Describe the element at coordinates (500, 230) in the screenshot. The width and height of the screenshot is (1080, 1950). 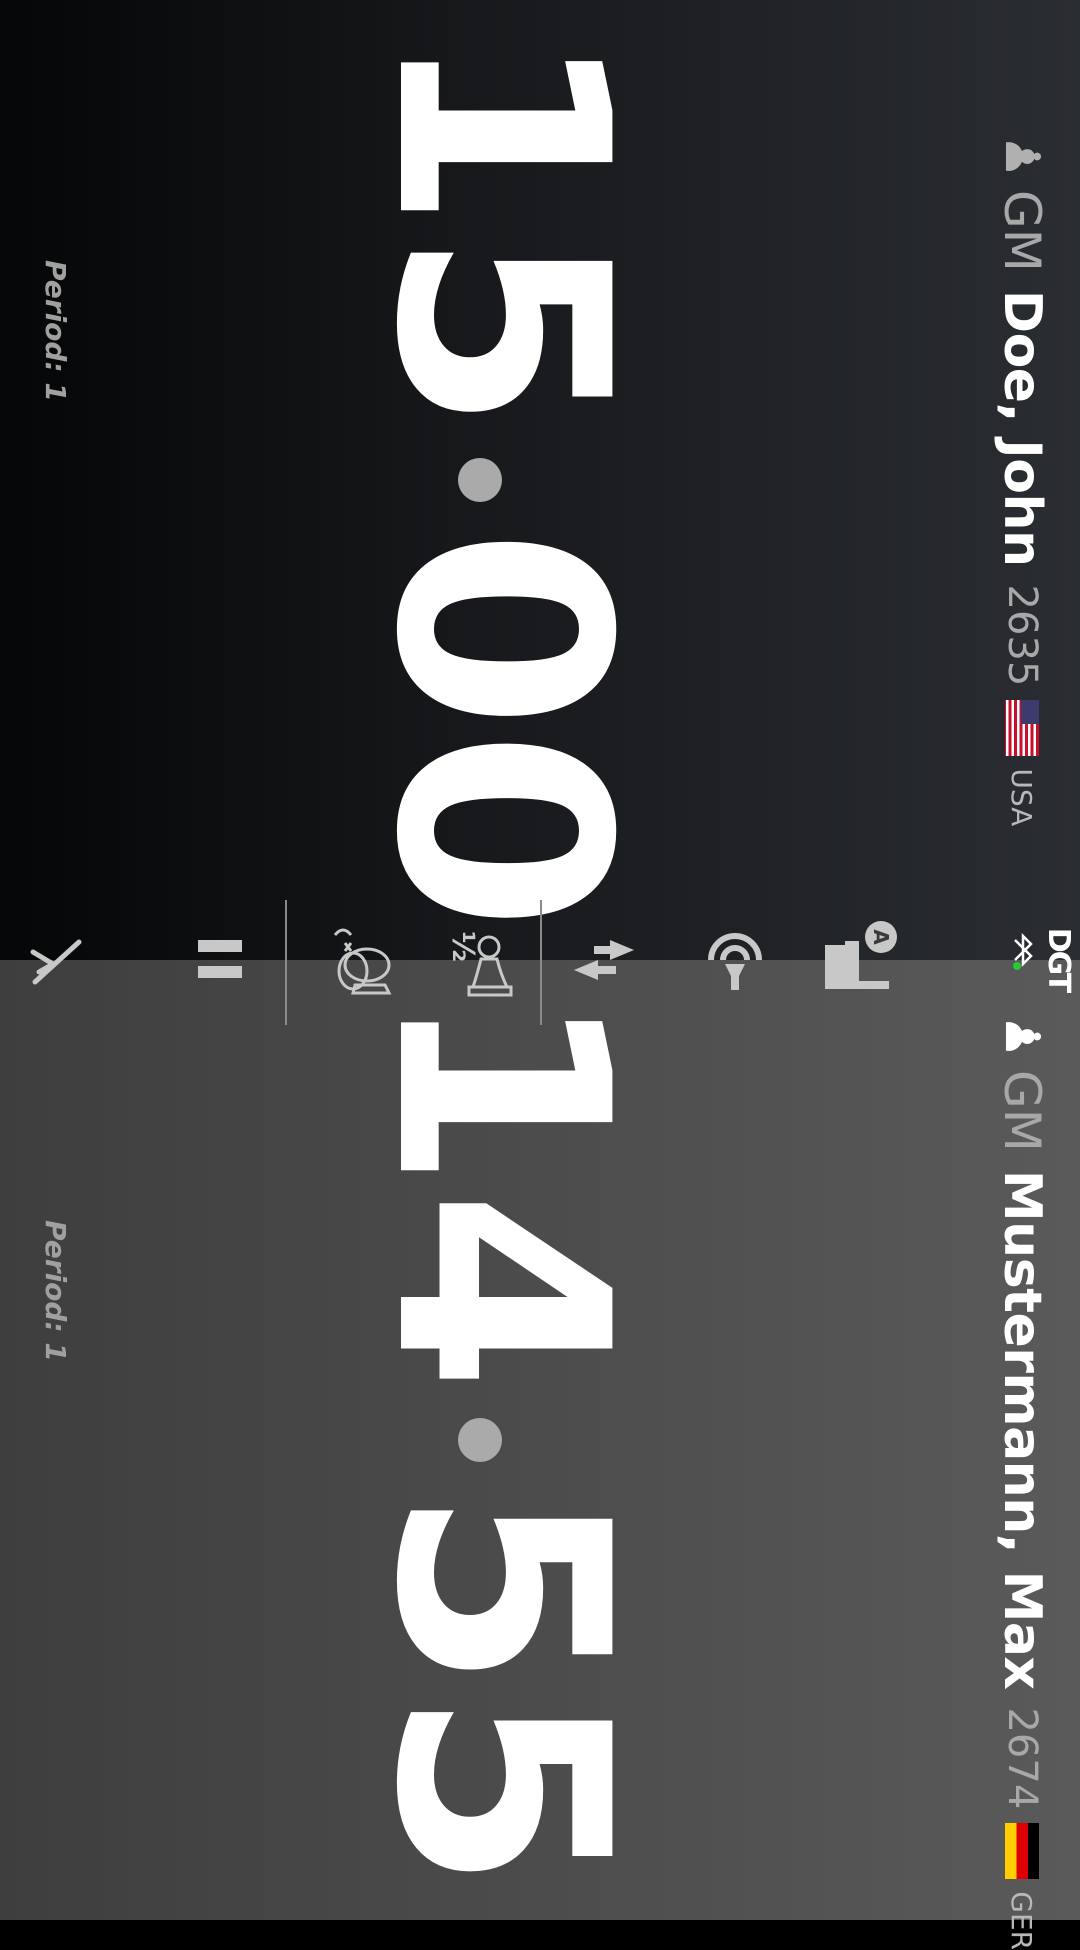
I see `clock-minutes: 15` at that location.